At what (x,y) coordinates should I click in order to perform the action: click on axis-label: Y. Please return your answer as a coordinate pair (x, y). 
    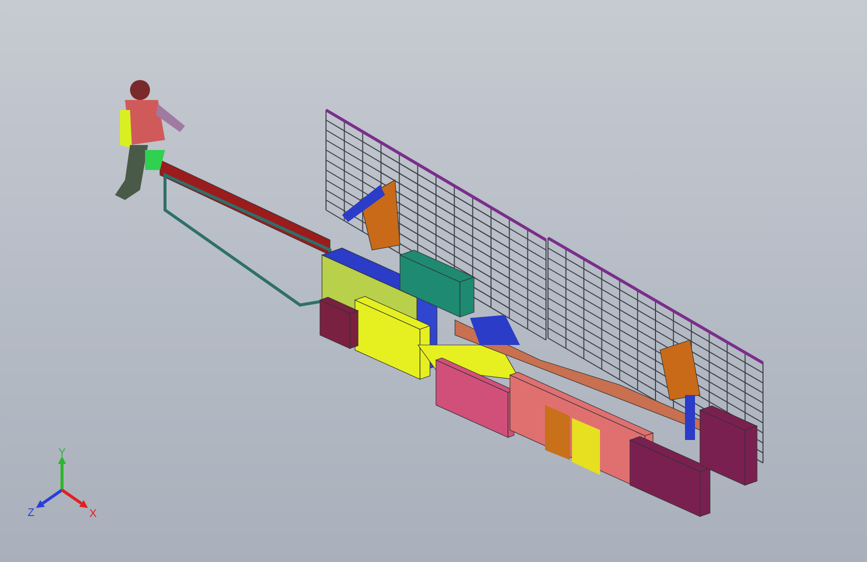
    Looking at the image, I should click on (62, 453).